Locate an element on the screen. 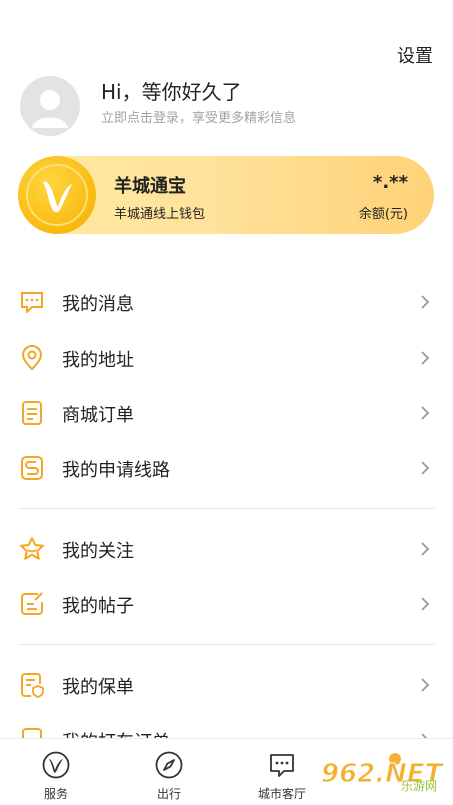 This screenshot has height=805, width=453. route-icon is located at coordinates (32, 468).